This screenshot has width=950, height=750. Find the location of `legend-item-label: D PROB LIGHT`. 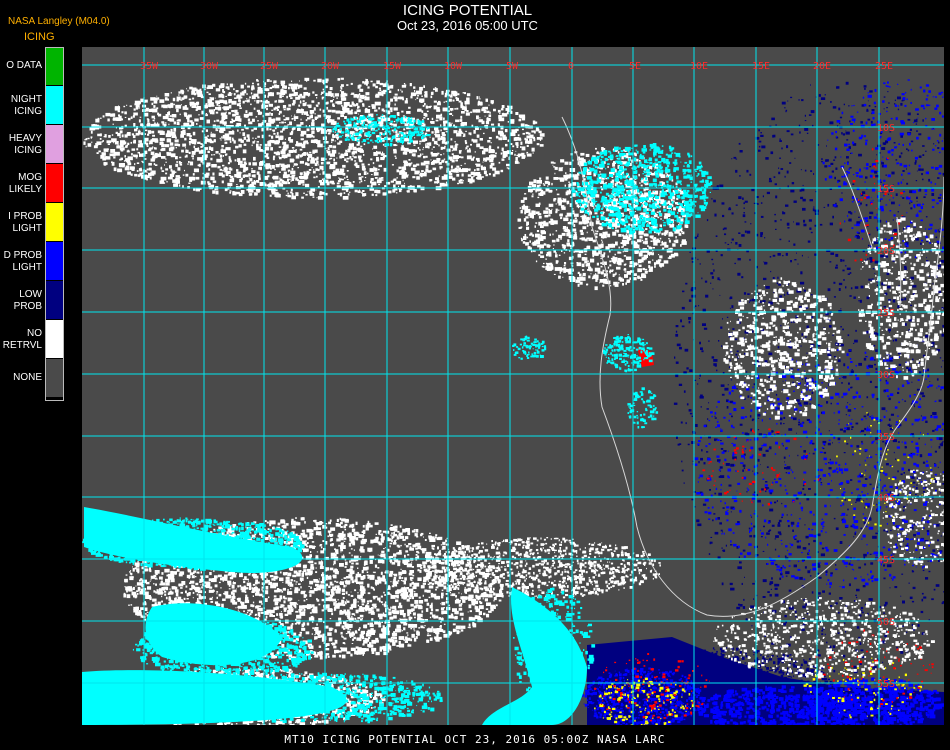

legend-item-label: D PROB LIGHT is located at coordinates (23, 262).